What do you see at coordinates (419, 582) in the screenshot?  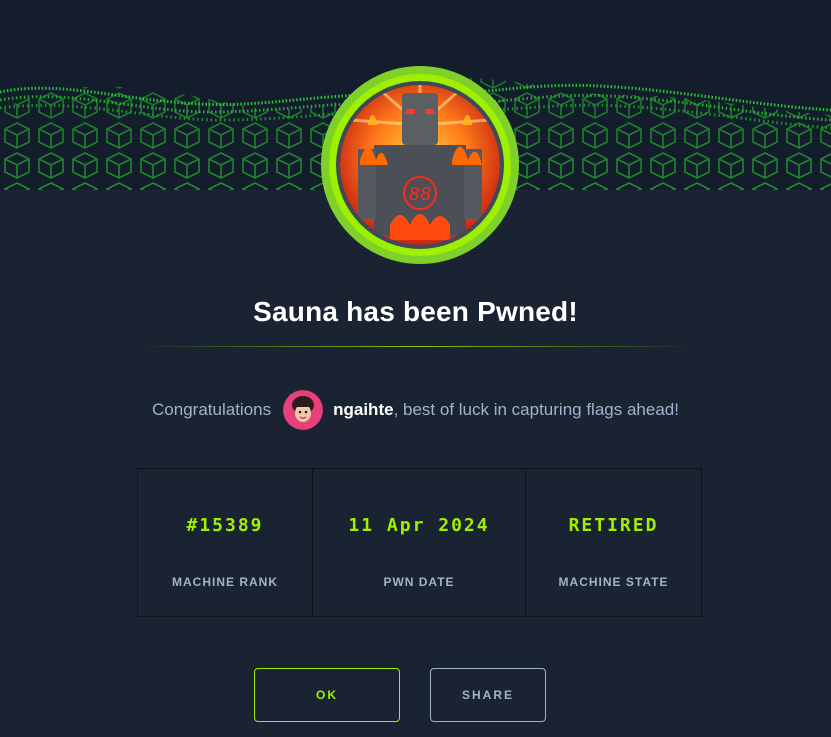 I see `pwn-date-label: PWN DATE` at bounding box center [419, 582].